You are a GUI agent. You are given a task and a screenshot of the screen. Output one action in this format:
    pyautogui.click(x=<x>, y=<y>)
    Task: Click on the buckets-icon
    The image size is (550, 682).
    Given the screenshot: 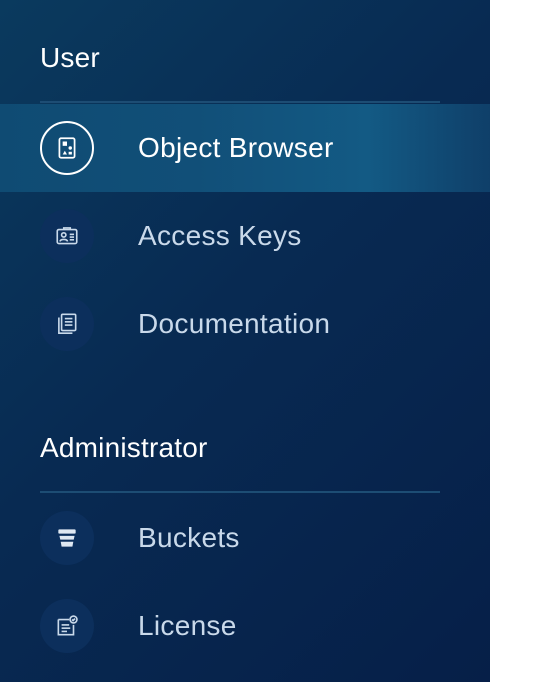 What is the action you would take?
    pyautogui.click(x=67, y=538)
    